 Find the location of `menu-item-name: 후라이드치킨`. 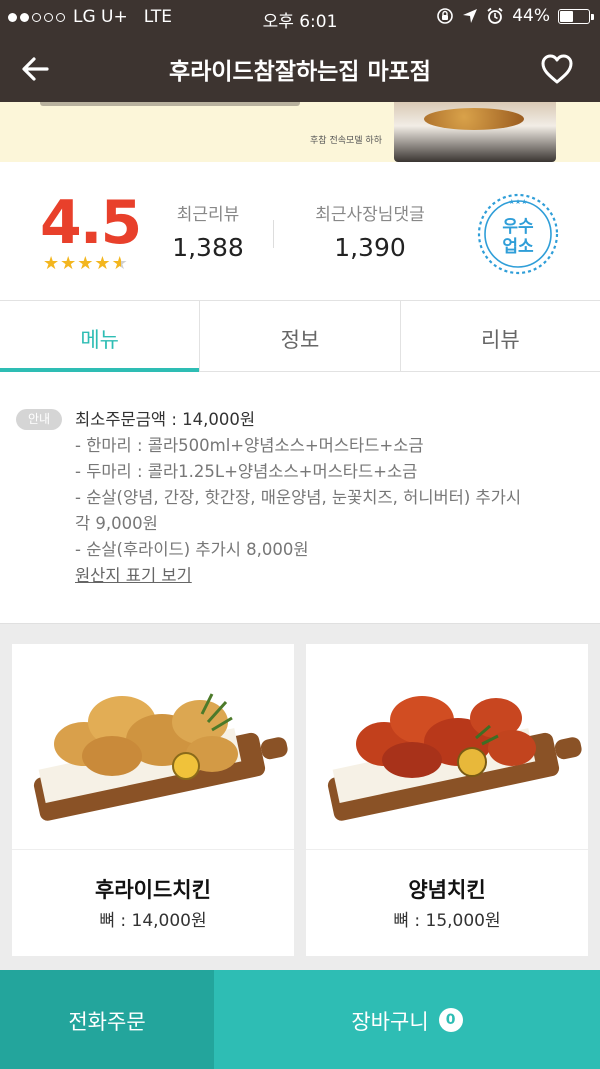

menu-item-name: 후라이드치킨 is located at coordinates (153, 890).